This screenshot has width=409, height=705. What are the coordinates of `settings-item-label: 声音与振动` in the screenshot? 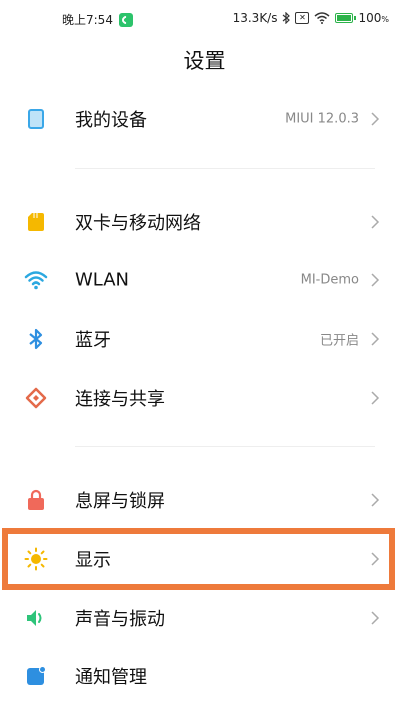 It's located at (120, 619).